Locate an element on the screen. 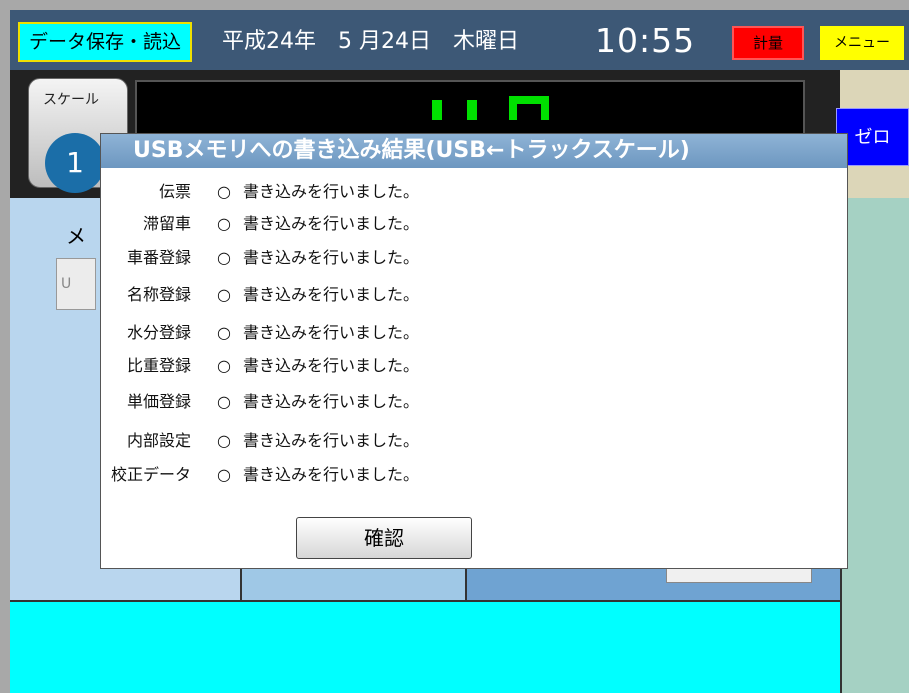 The image size is (909, 693). result-item-name: 伝票 is located at coordinates (174, 191).